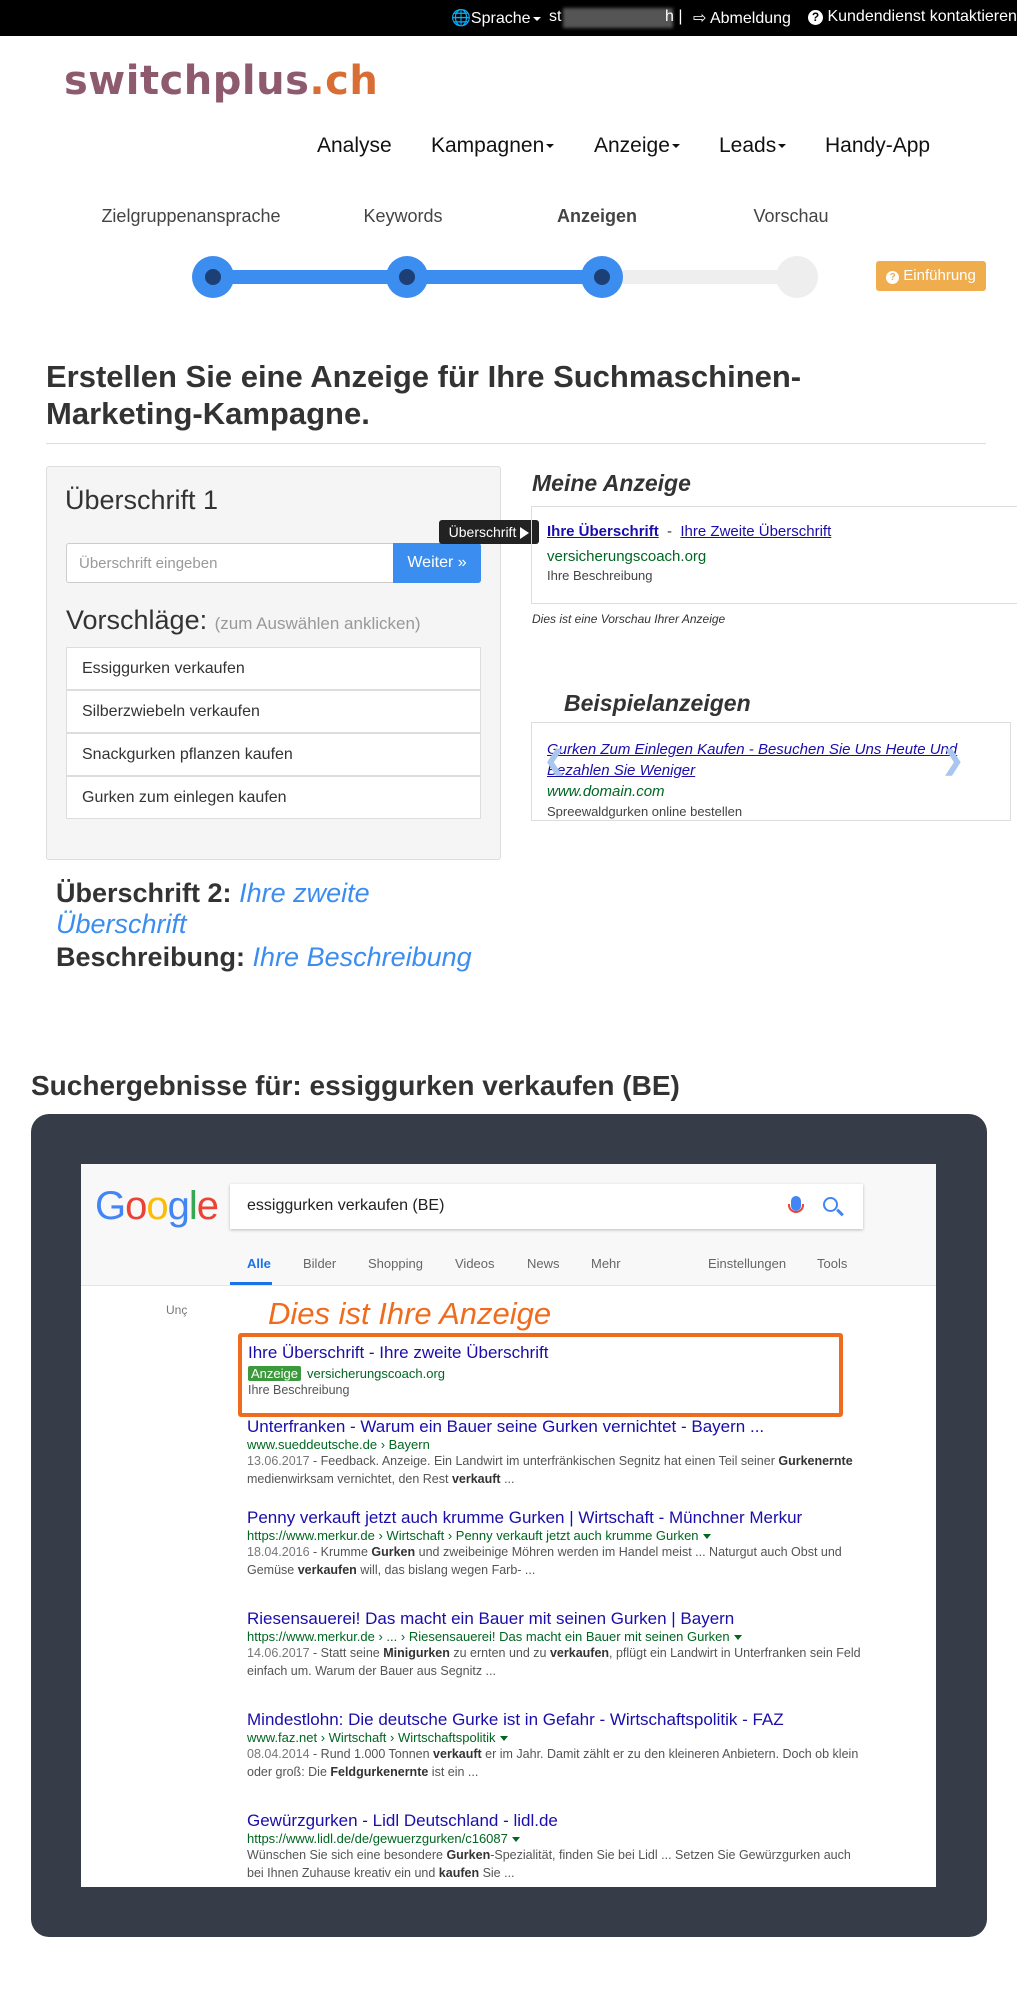  I want to click on support-link: ? Kundendienst kontaktieren, so click(912, 17).